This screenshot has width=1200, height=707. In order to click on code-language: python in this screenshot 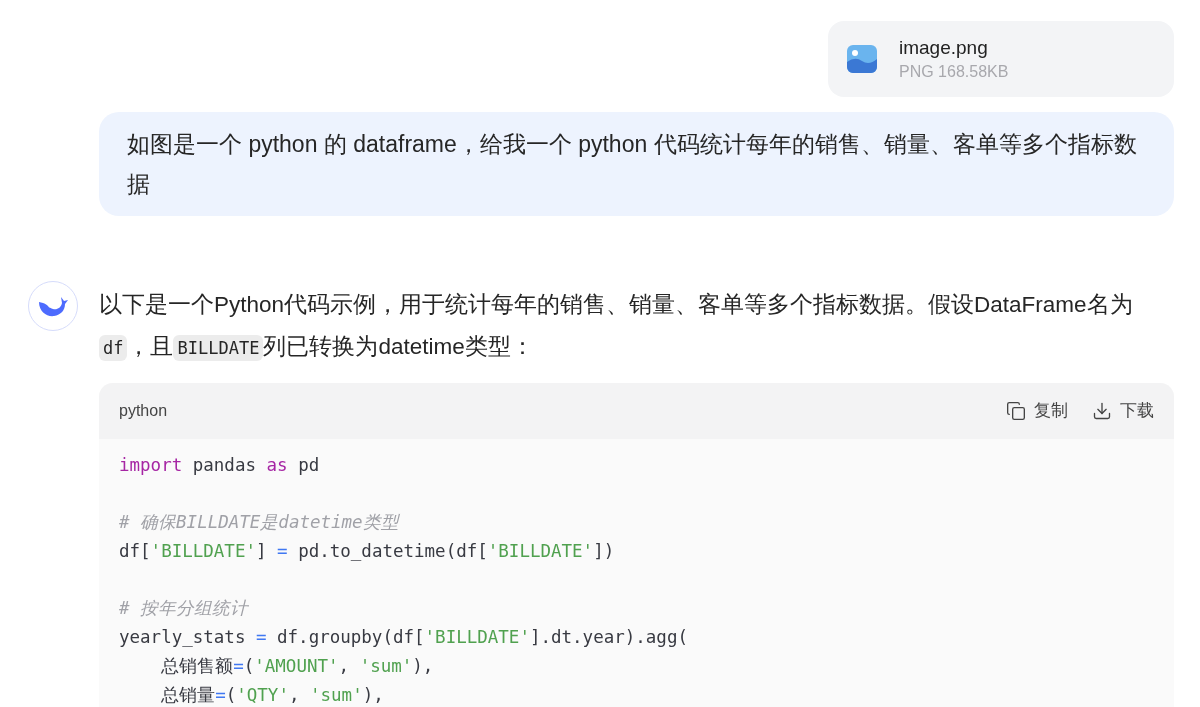, I will do `click(143, 411)`.